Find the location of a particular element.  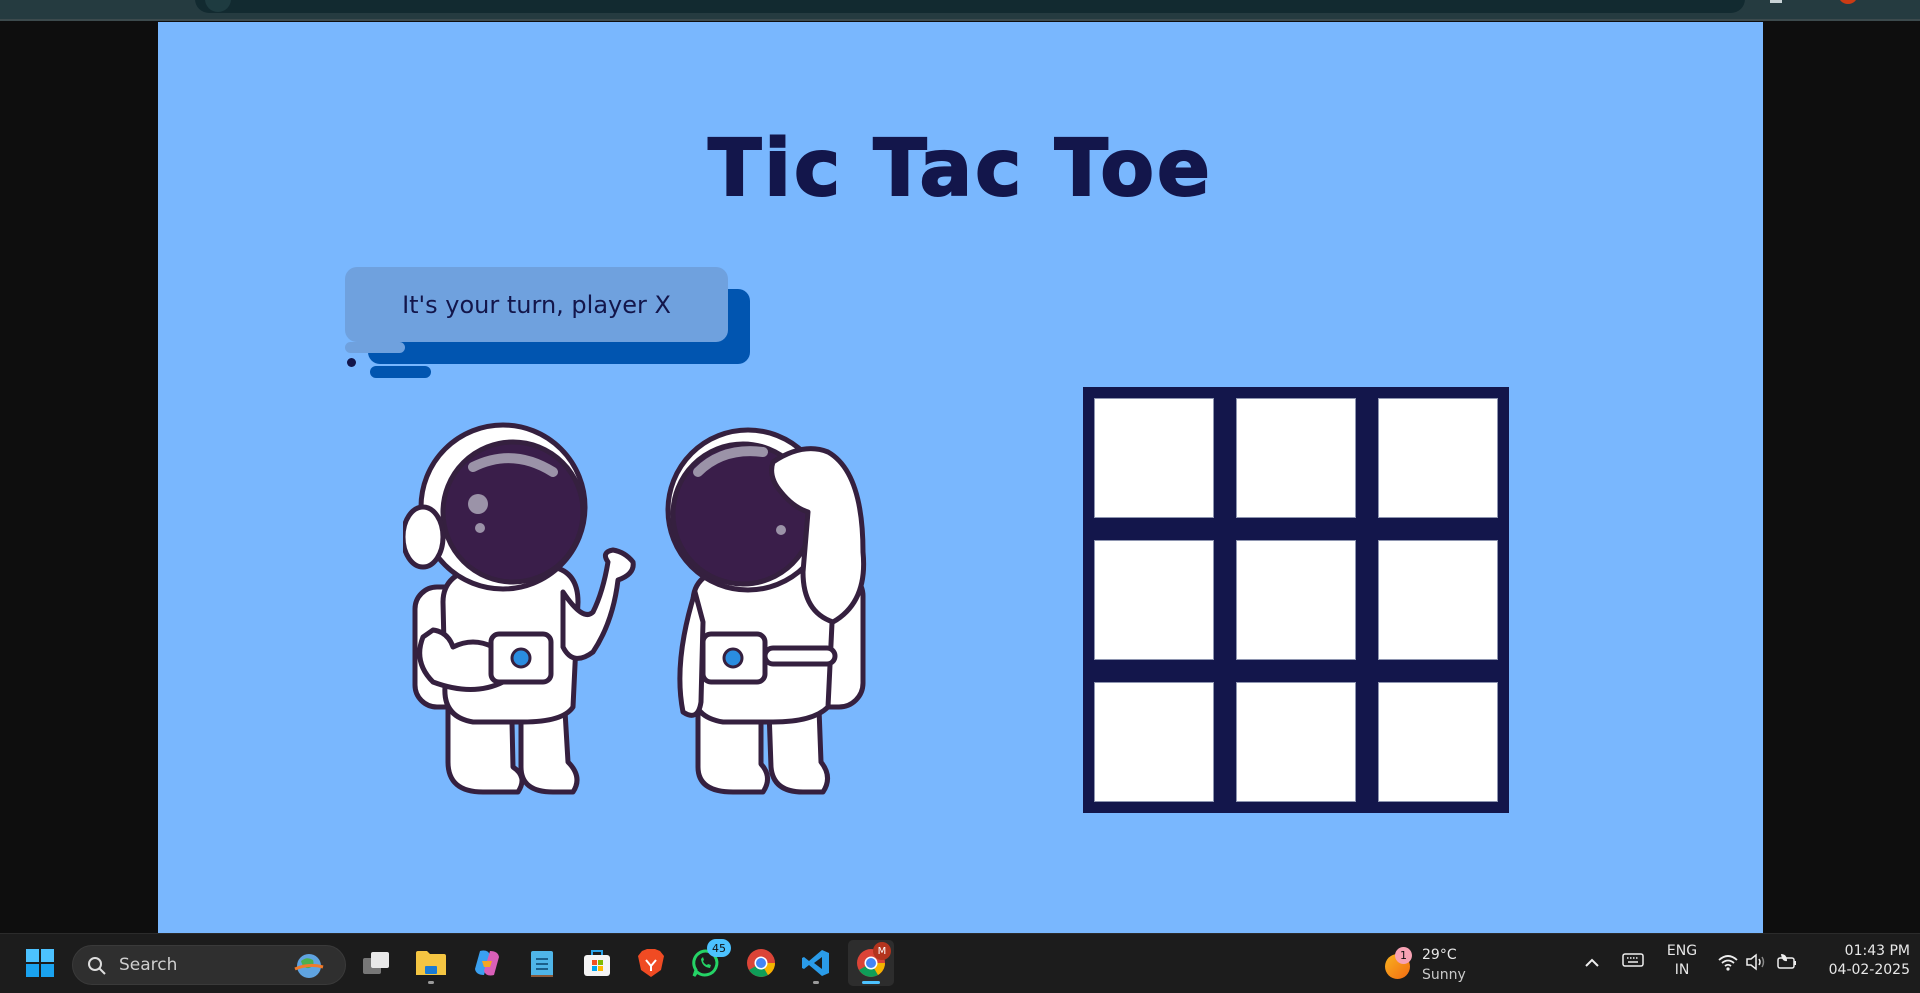

chrome-icon is located at coordinates (761, 963).